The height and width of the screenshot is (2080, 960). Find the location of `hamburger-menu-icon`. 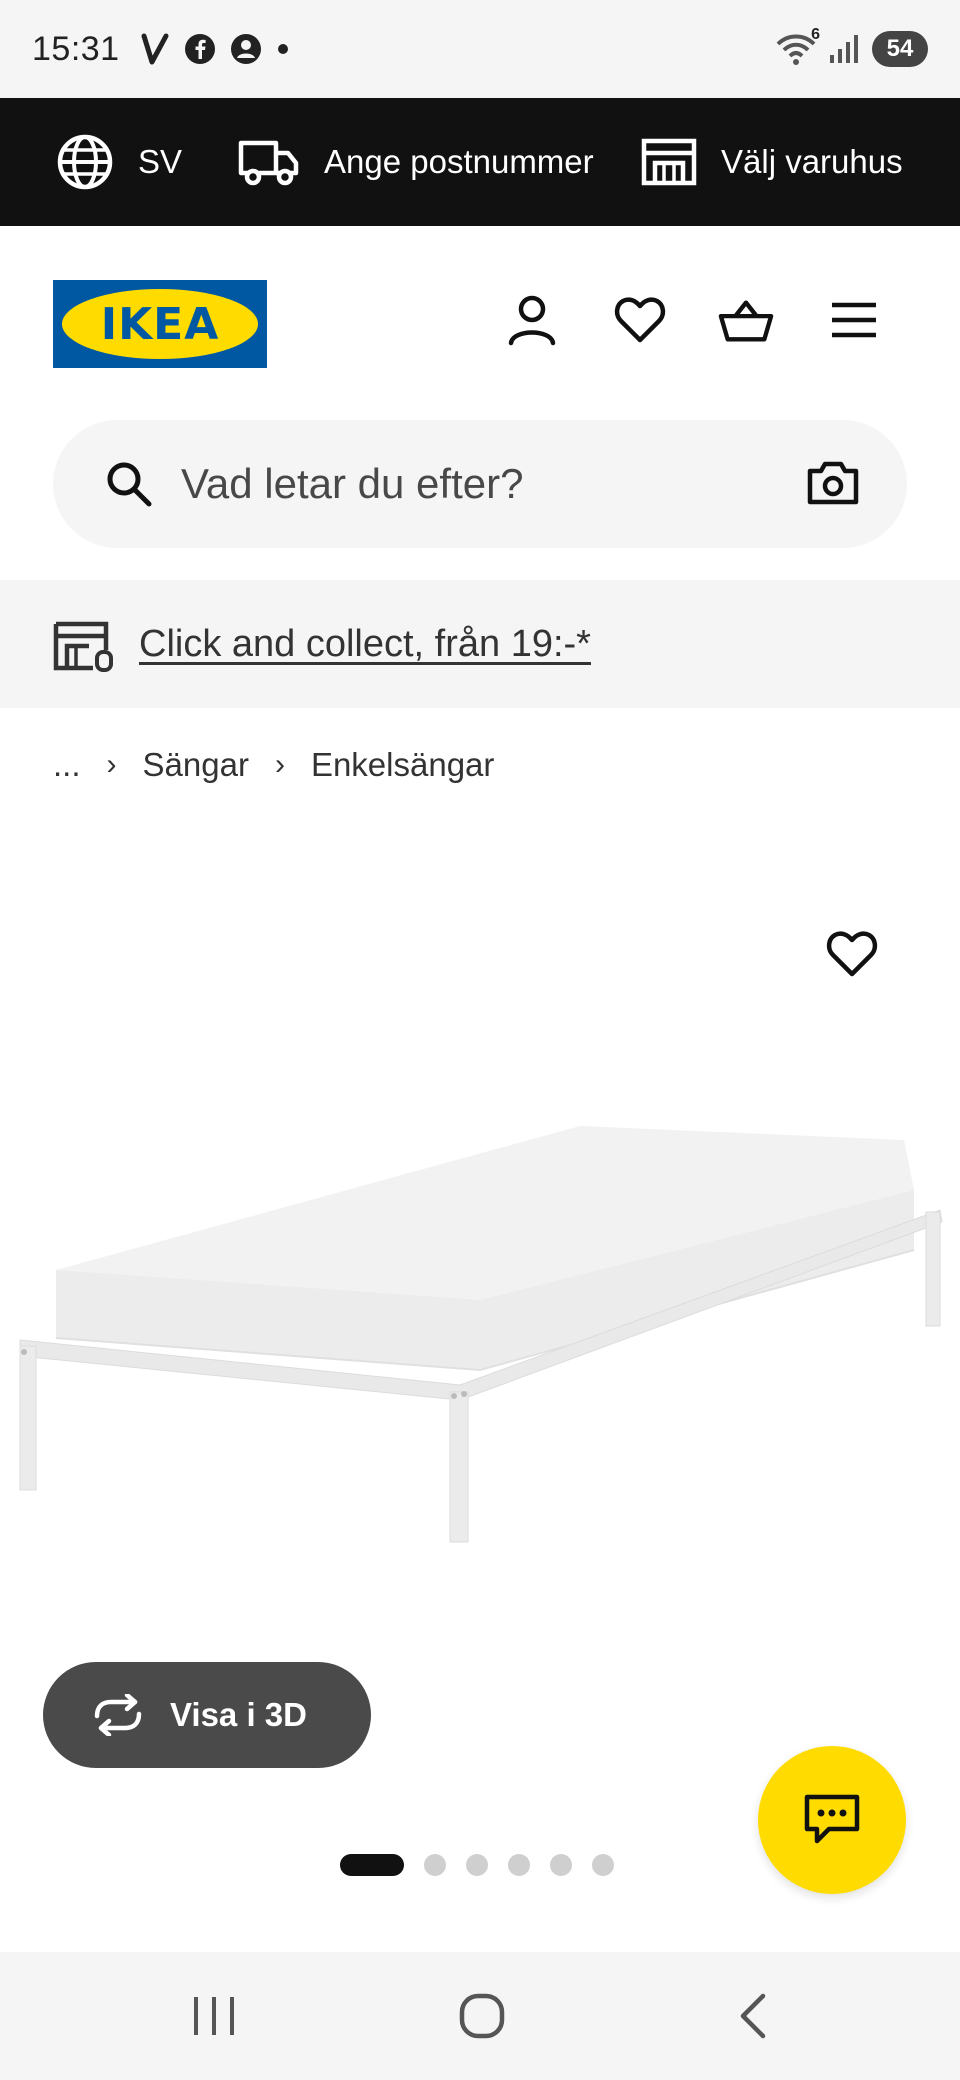

hamburger-menu-icon is located at coordinates (854, 320).